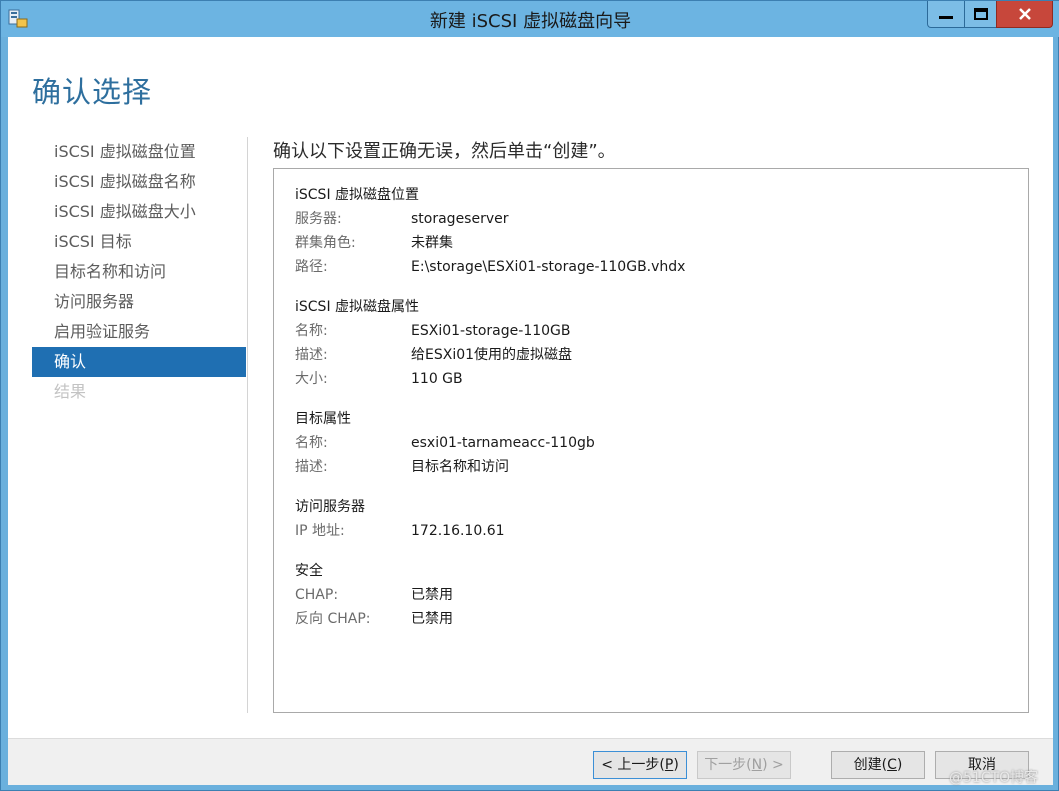  I want to click on title-bar: 新建 iSCSI 虚拟磁盘向导, so click(530, 19).